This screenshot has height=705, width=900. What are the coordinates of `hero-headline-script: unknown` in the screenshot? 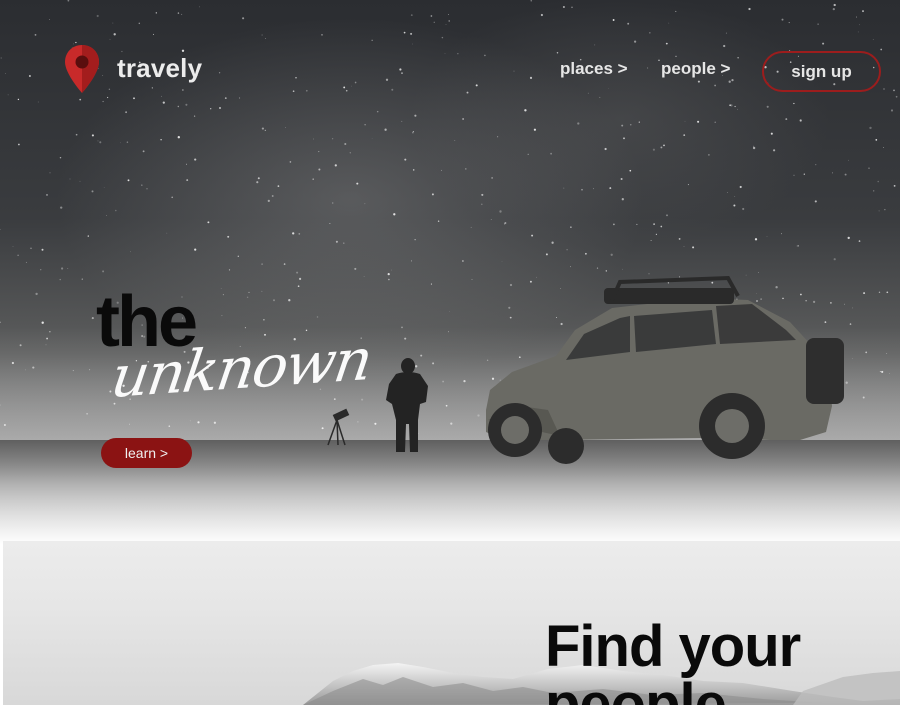 It's located at (241, 368).